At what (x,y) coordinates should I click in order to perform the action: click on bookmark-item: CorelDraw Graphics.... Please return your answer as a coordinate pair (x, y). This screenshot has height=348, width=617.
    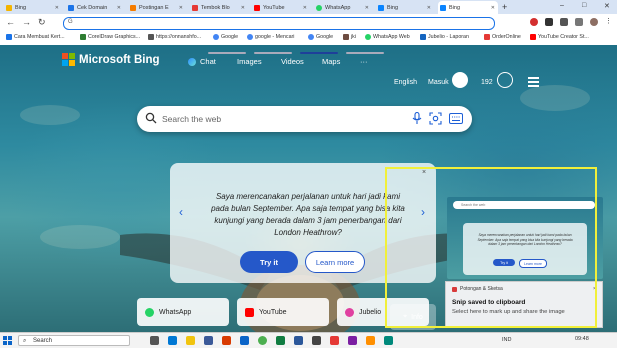
    Looking at the image, I should click on (110, 37).